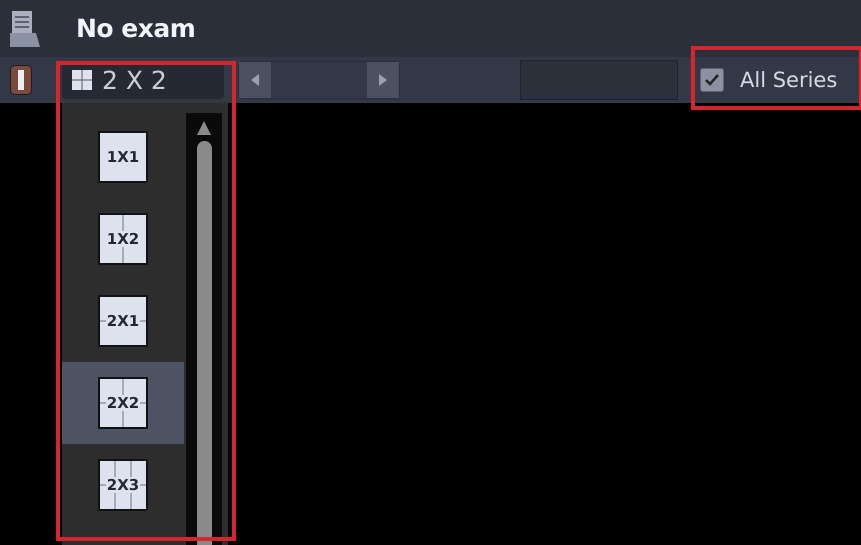  I want to click on next-button, so click(383, 80).